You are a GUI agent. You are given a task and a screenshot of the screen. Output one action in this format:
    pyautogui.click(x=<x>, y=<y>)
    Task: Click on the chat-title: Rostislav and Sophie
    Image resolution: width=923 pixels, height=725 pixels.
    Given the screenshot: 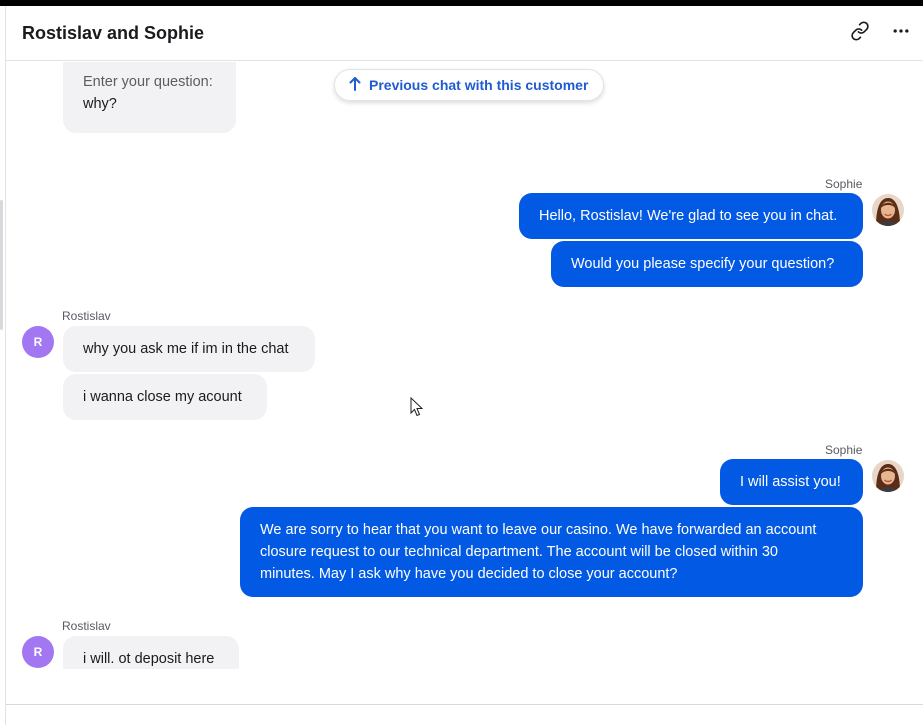 What is the action you would take?
    pyautogui.click(x=113, y=33)
    